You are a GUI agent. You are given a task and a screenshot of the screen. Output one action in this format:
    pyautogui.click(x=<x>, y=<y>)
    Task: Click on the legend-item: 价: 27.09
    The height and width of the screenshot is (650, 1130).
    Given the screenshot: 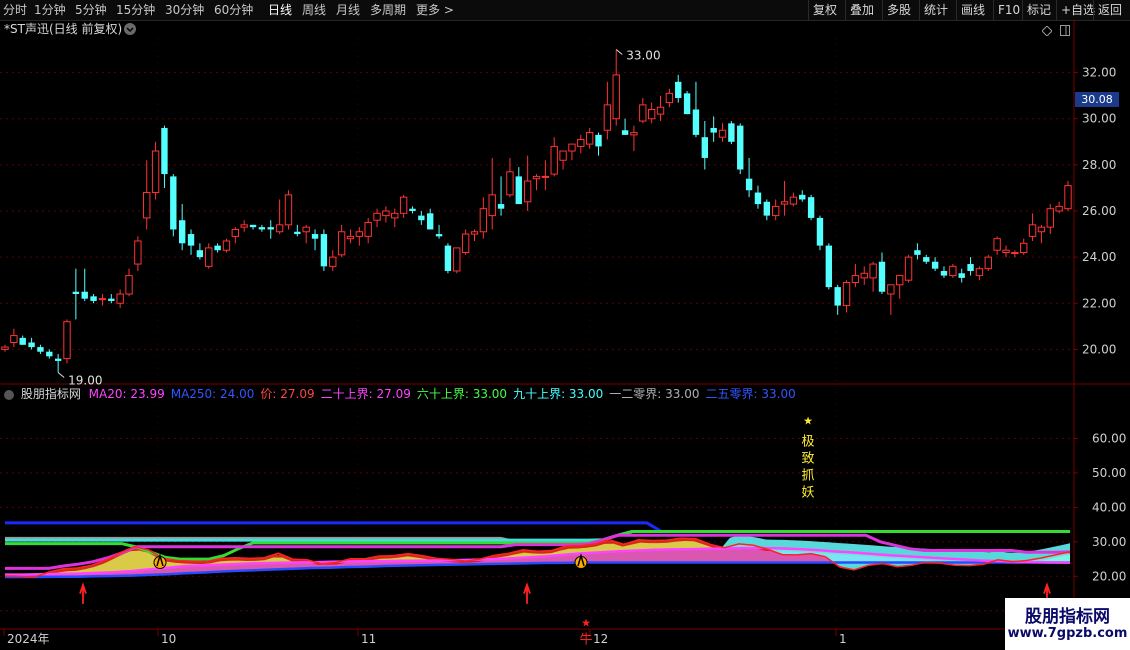 What is the action you would take?
    pyautogui.click(x=287, y=394)
    